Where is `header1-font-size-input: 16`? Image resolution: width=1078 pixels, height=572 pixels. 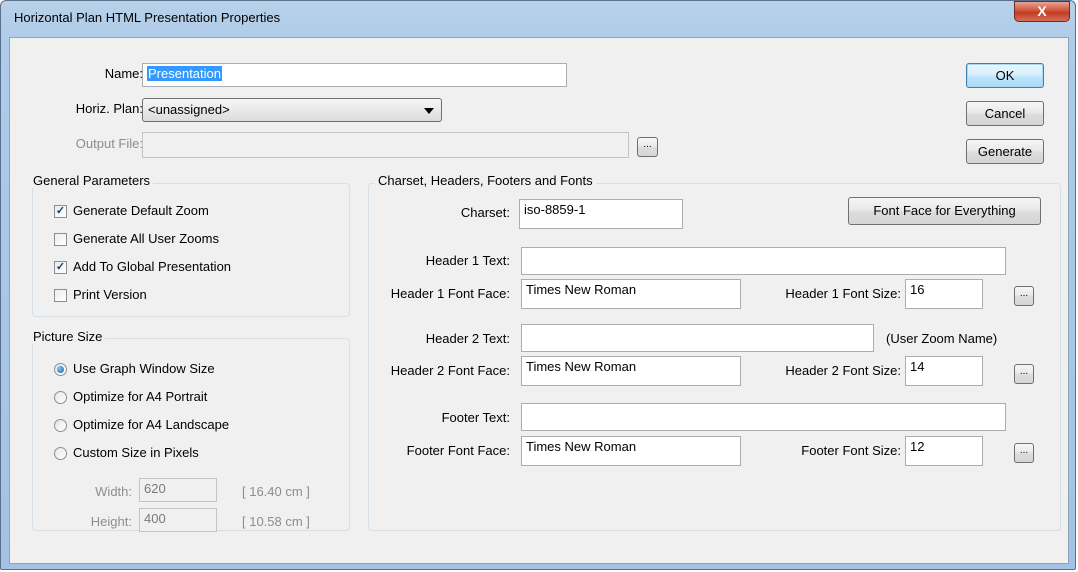 header1-font-size-input: 16 is located at coordinates (944, 294).